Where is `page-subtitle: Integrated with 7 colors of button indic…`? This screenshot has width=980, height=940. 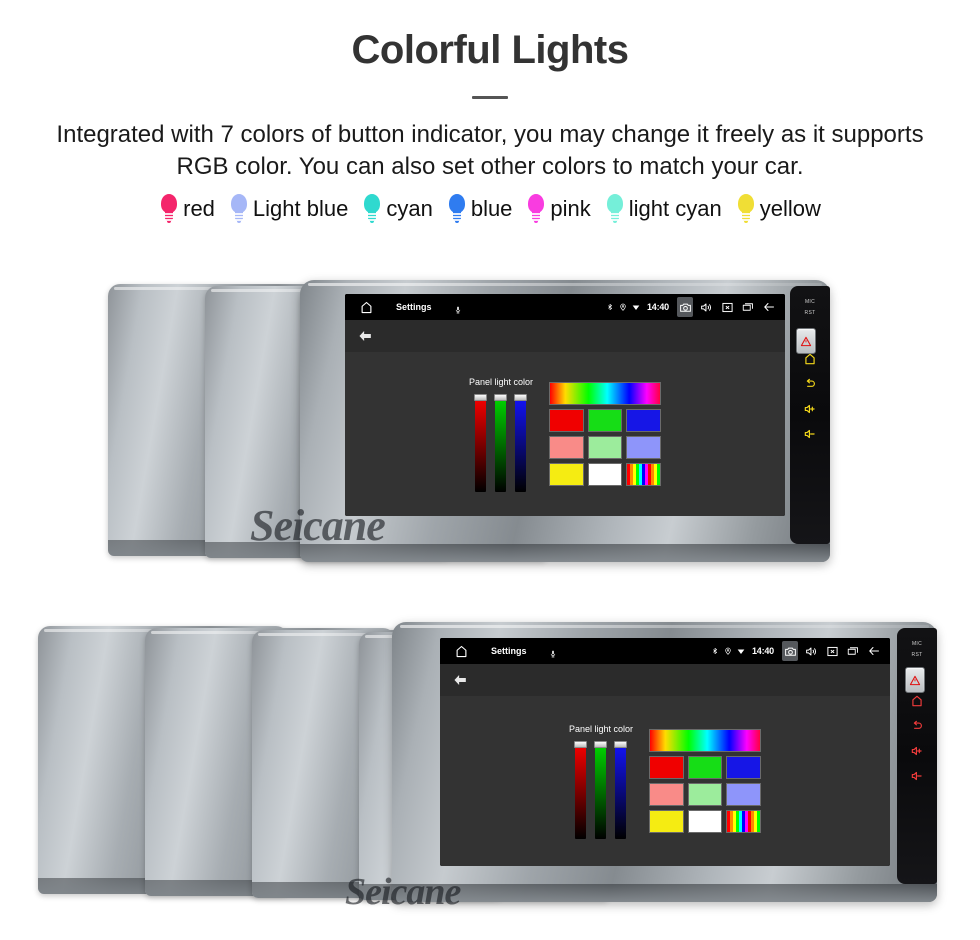 page-subtitle: Integrated with 7 colors of button indic… is located at coordinates (490, 150).